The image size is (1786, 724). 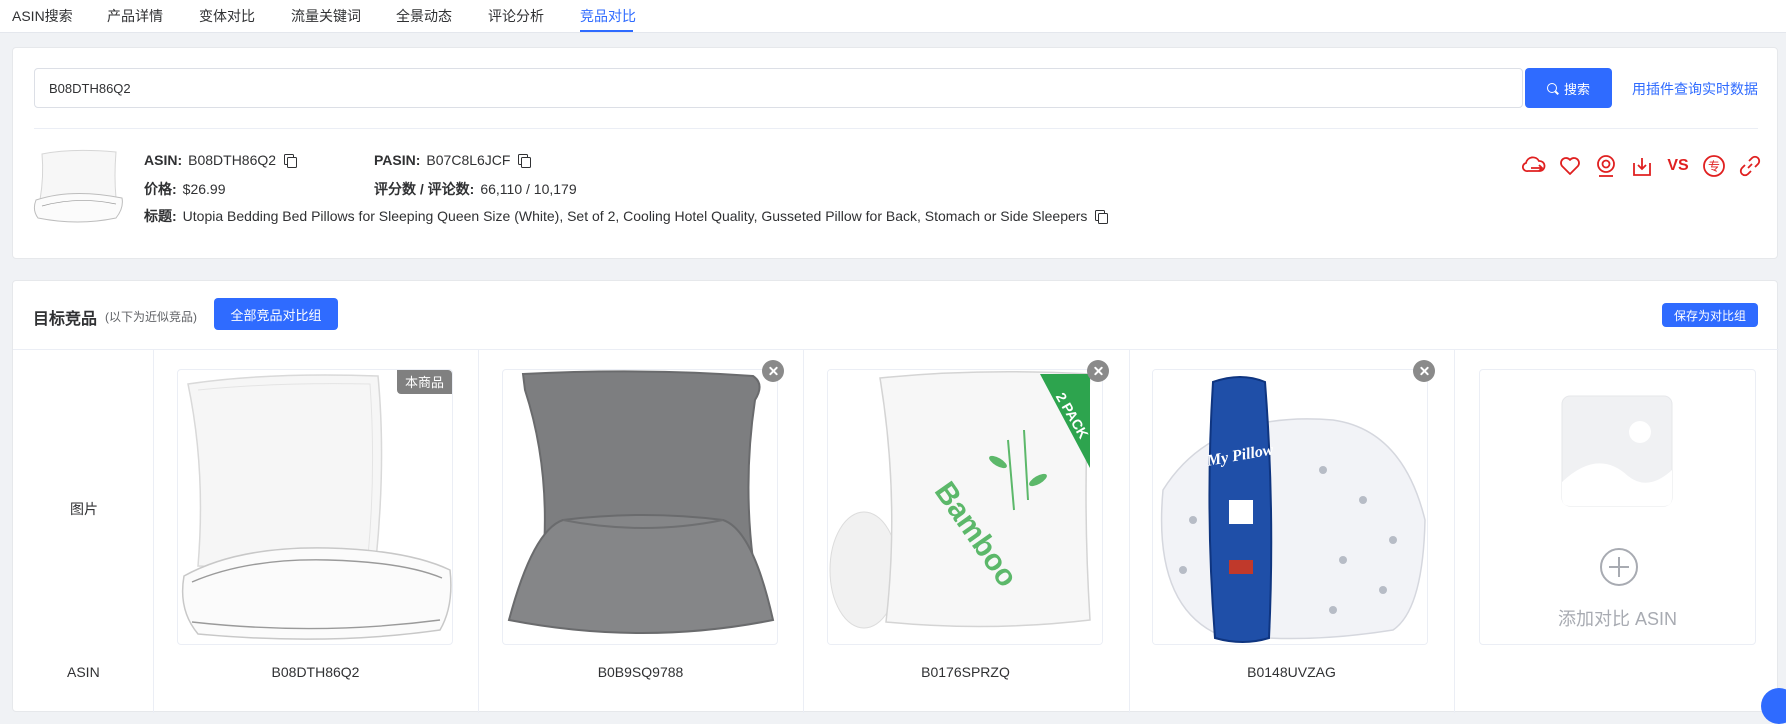 What do you see at coordinates (135, 16) in the screenshot?
I see `tab-product-detail: 产品详情` at bounding box center [135, 16].